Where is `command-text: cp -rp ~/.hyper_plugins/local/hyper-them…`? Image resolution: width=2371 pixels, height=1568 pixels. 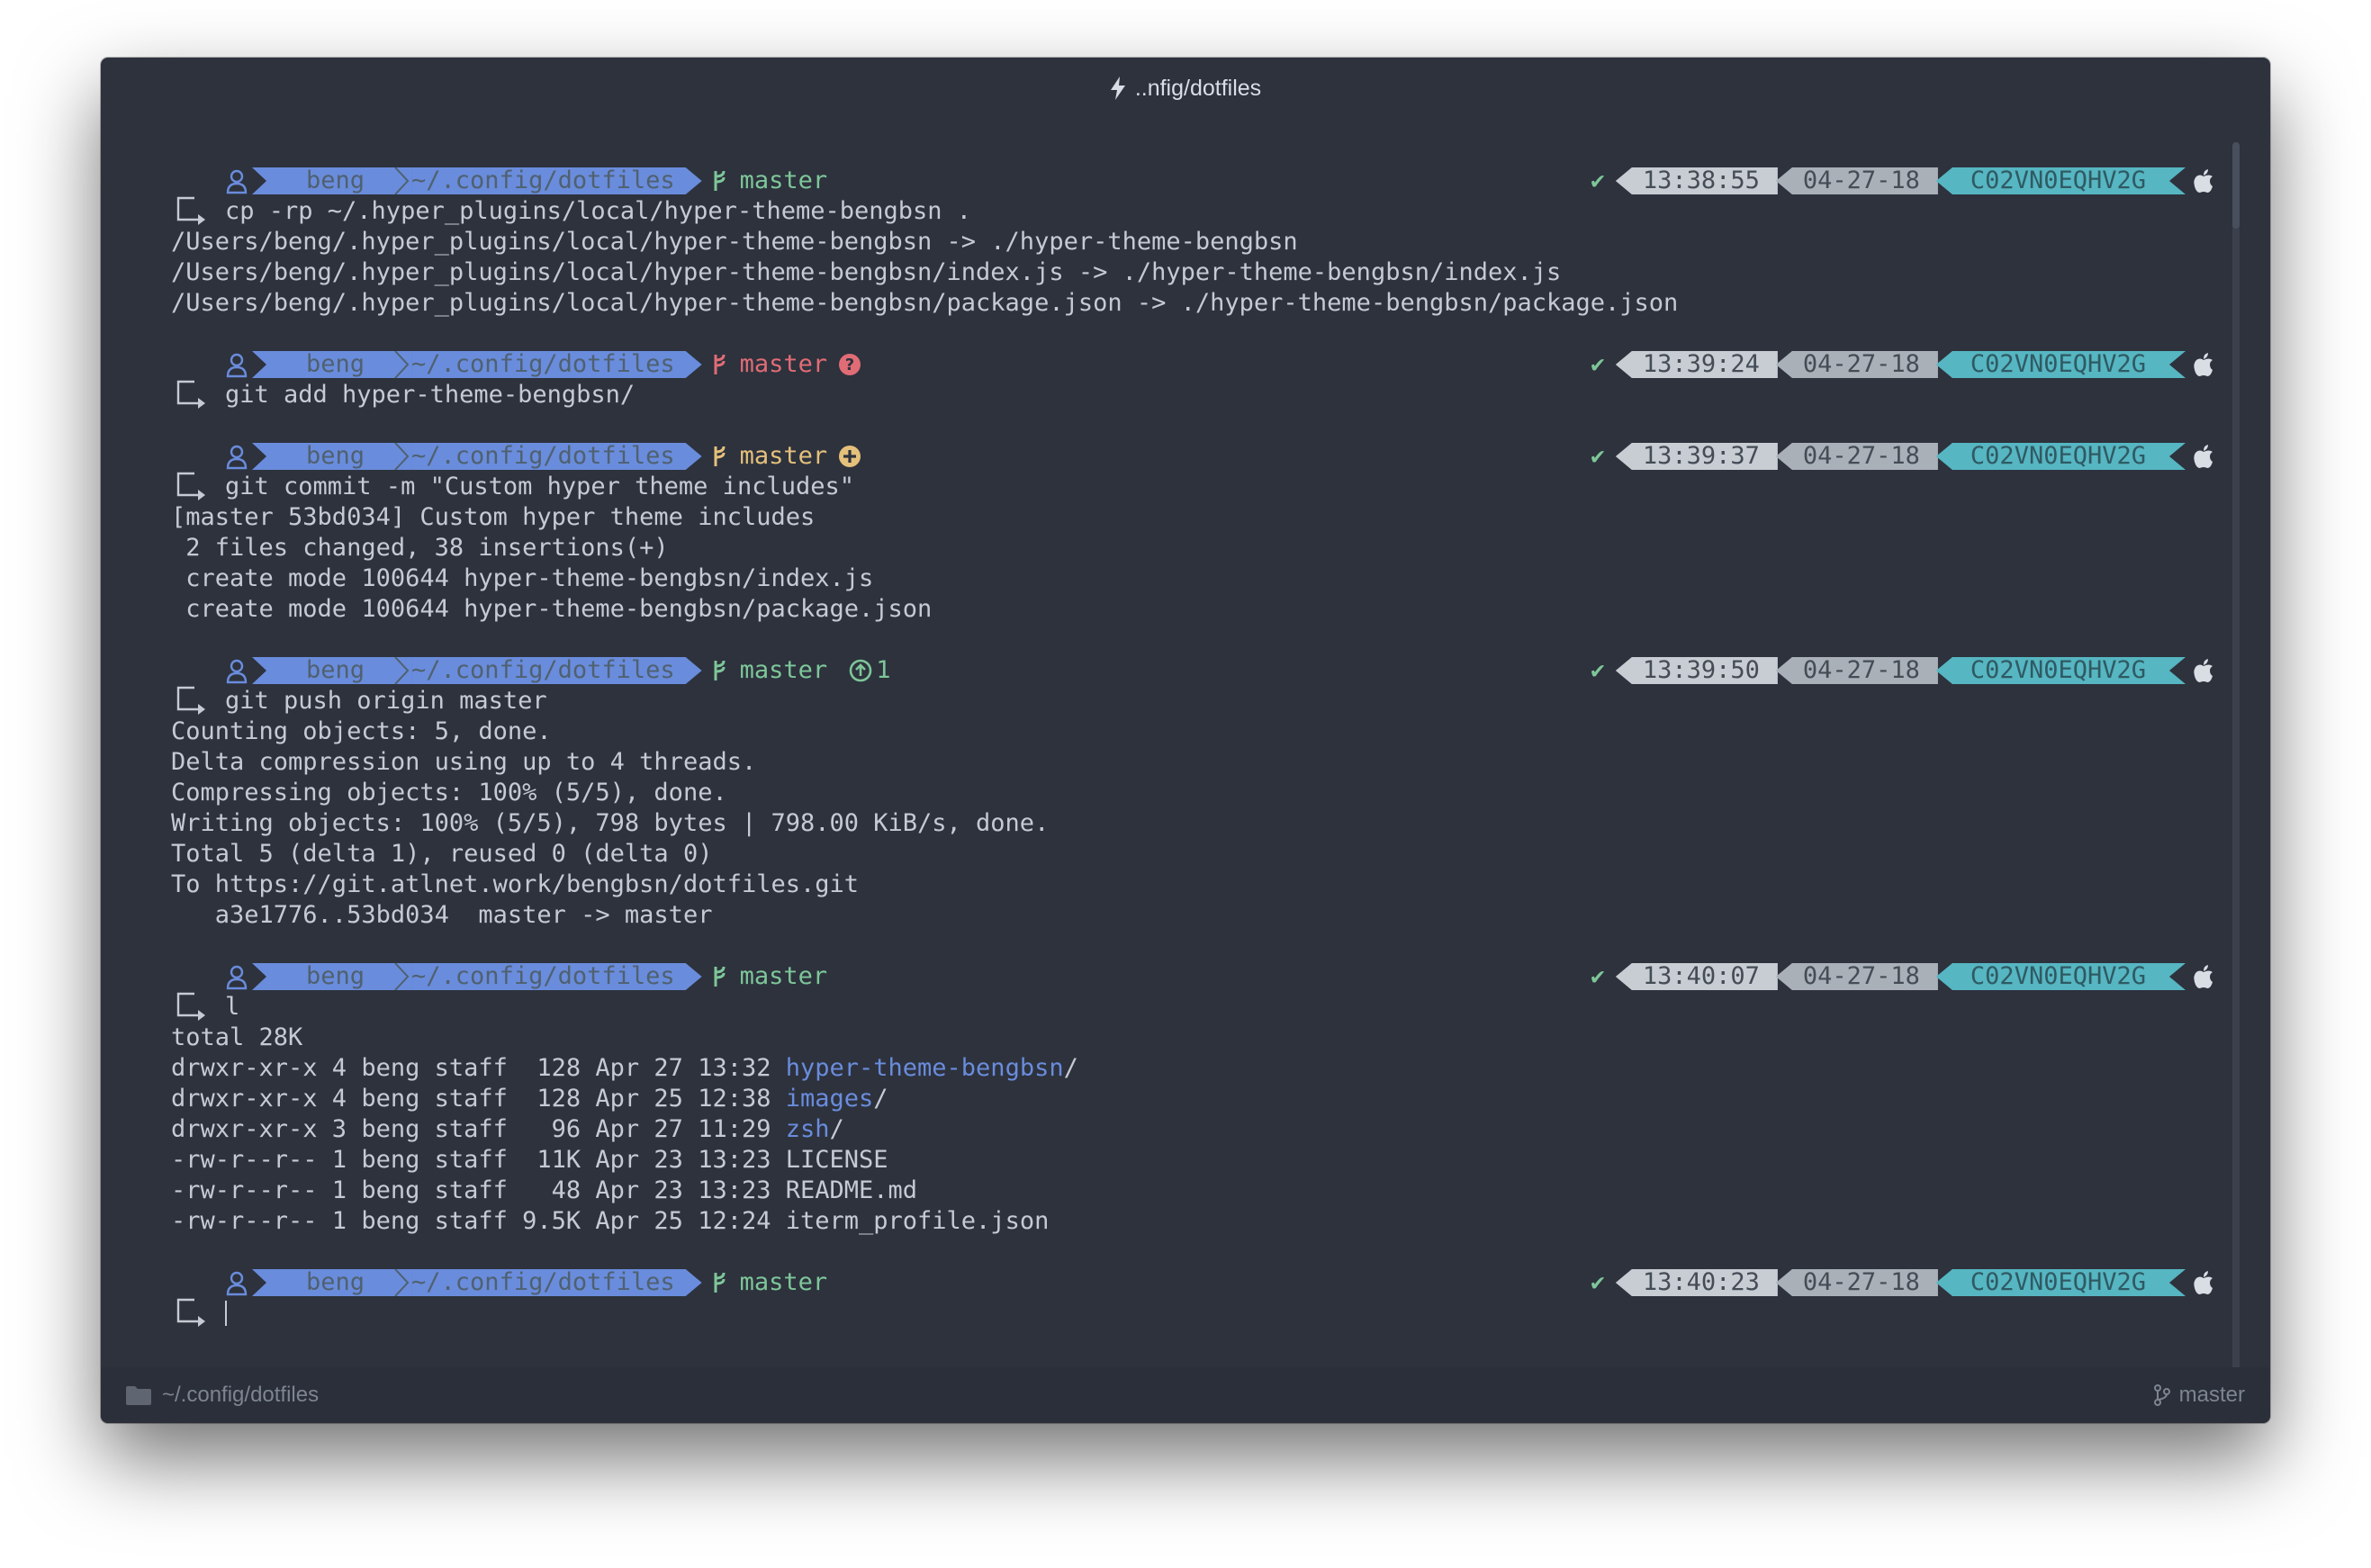
command-text: cp -rp ~/.hyper_plugins/local/hyper-them… is located at coordinates (598, 211).